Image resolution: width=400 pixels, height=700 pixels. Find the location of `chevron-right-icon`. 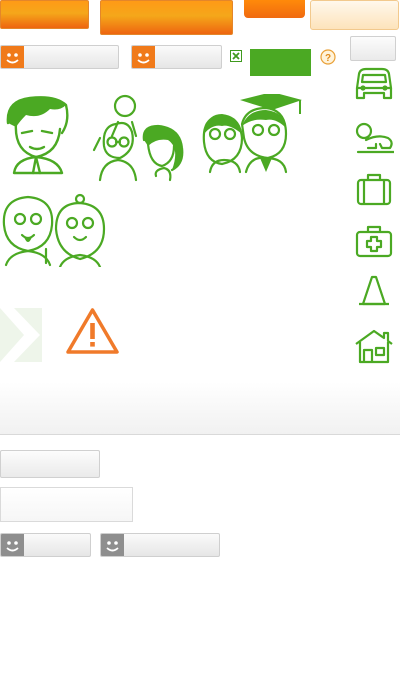

chevron-right-icon is located at coordinates (21, 335).